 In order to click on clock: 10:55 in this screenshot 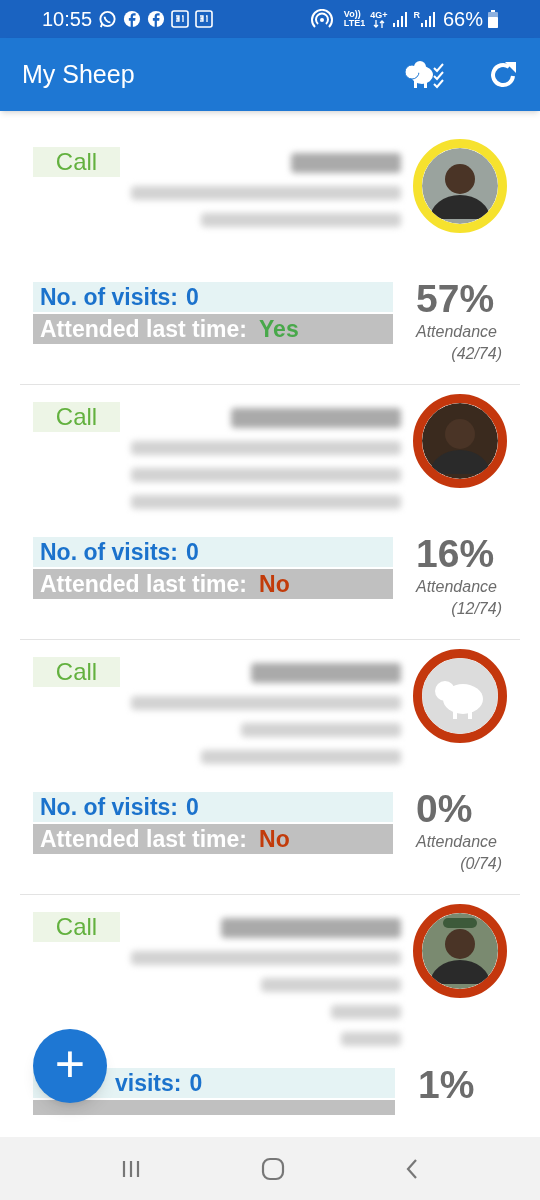, I will do `click(67, 19)`.